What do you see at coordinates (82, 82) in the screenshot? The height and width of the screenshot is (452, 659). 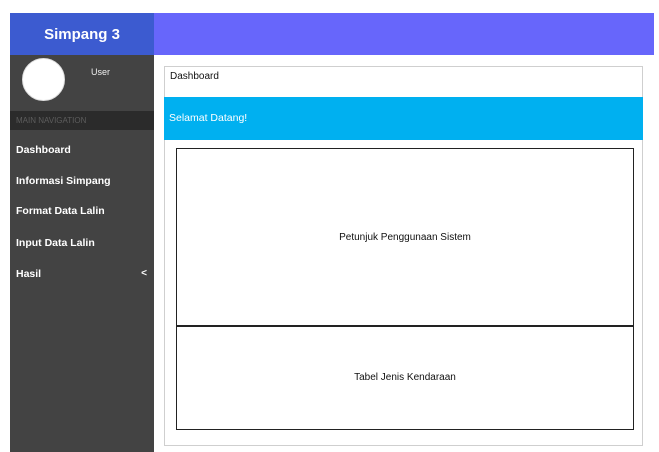 I see `user-panel: User` at bounding box center [82, 82].